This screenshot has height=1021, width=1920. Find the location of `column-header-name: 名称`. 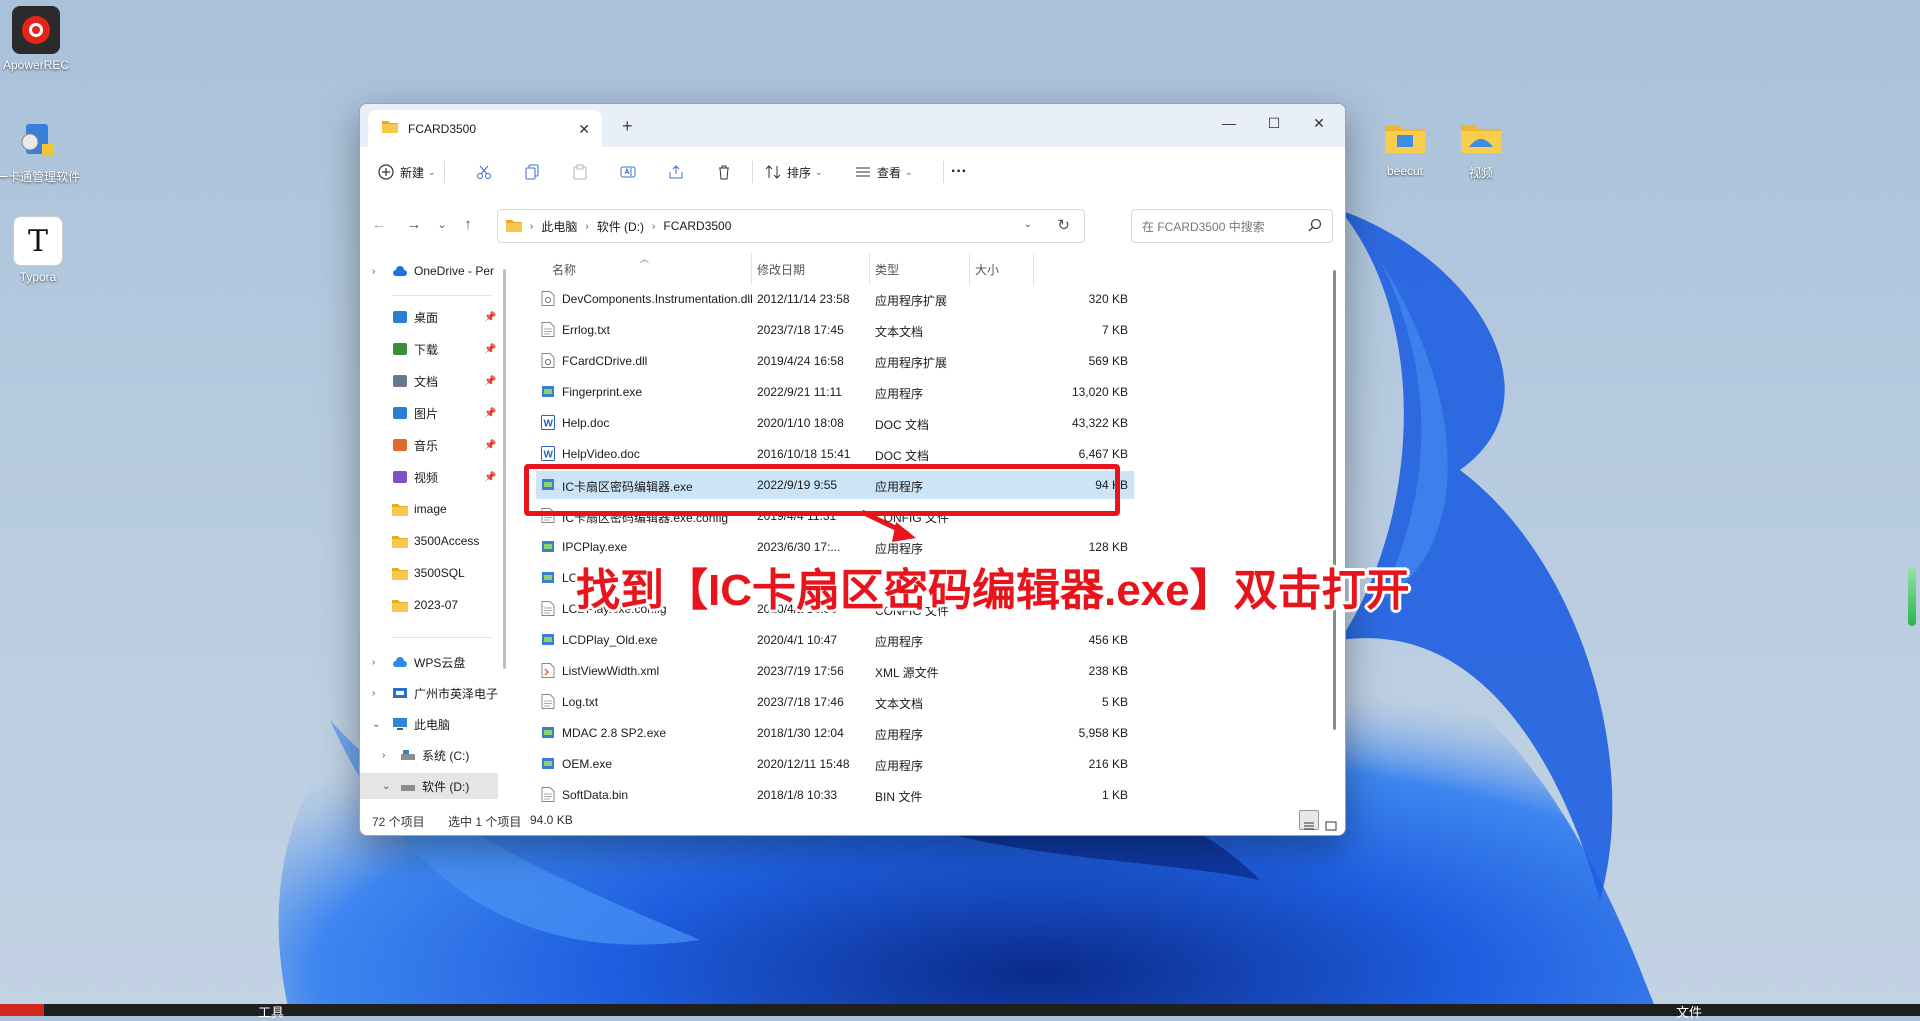

column-header-name: 名称 is located at coordinates (564, 269).